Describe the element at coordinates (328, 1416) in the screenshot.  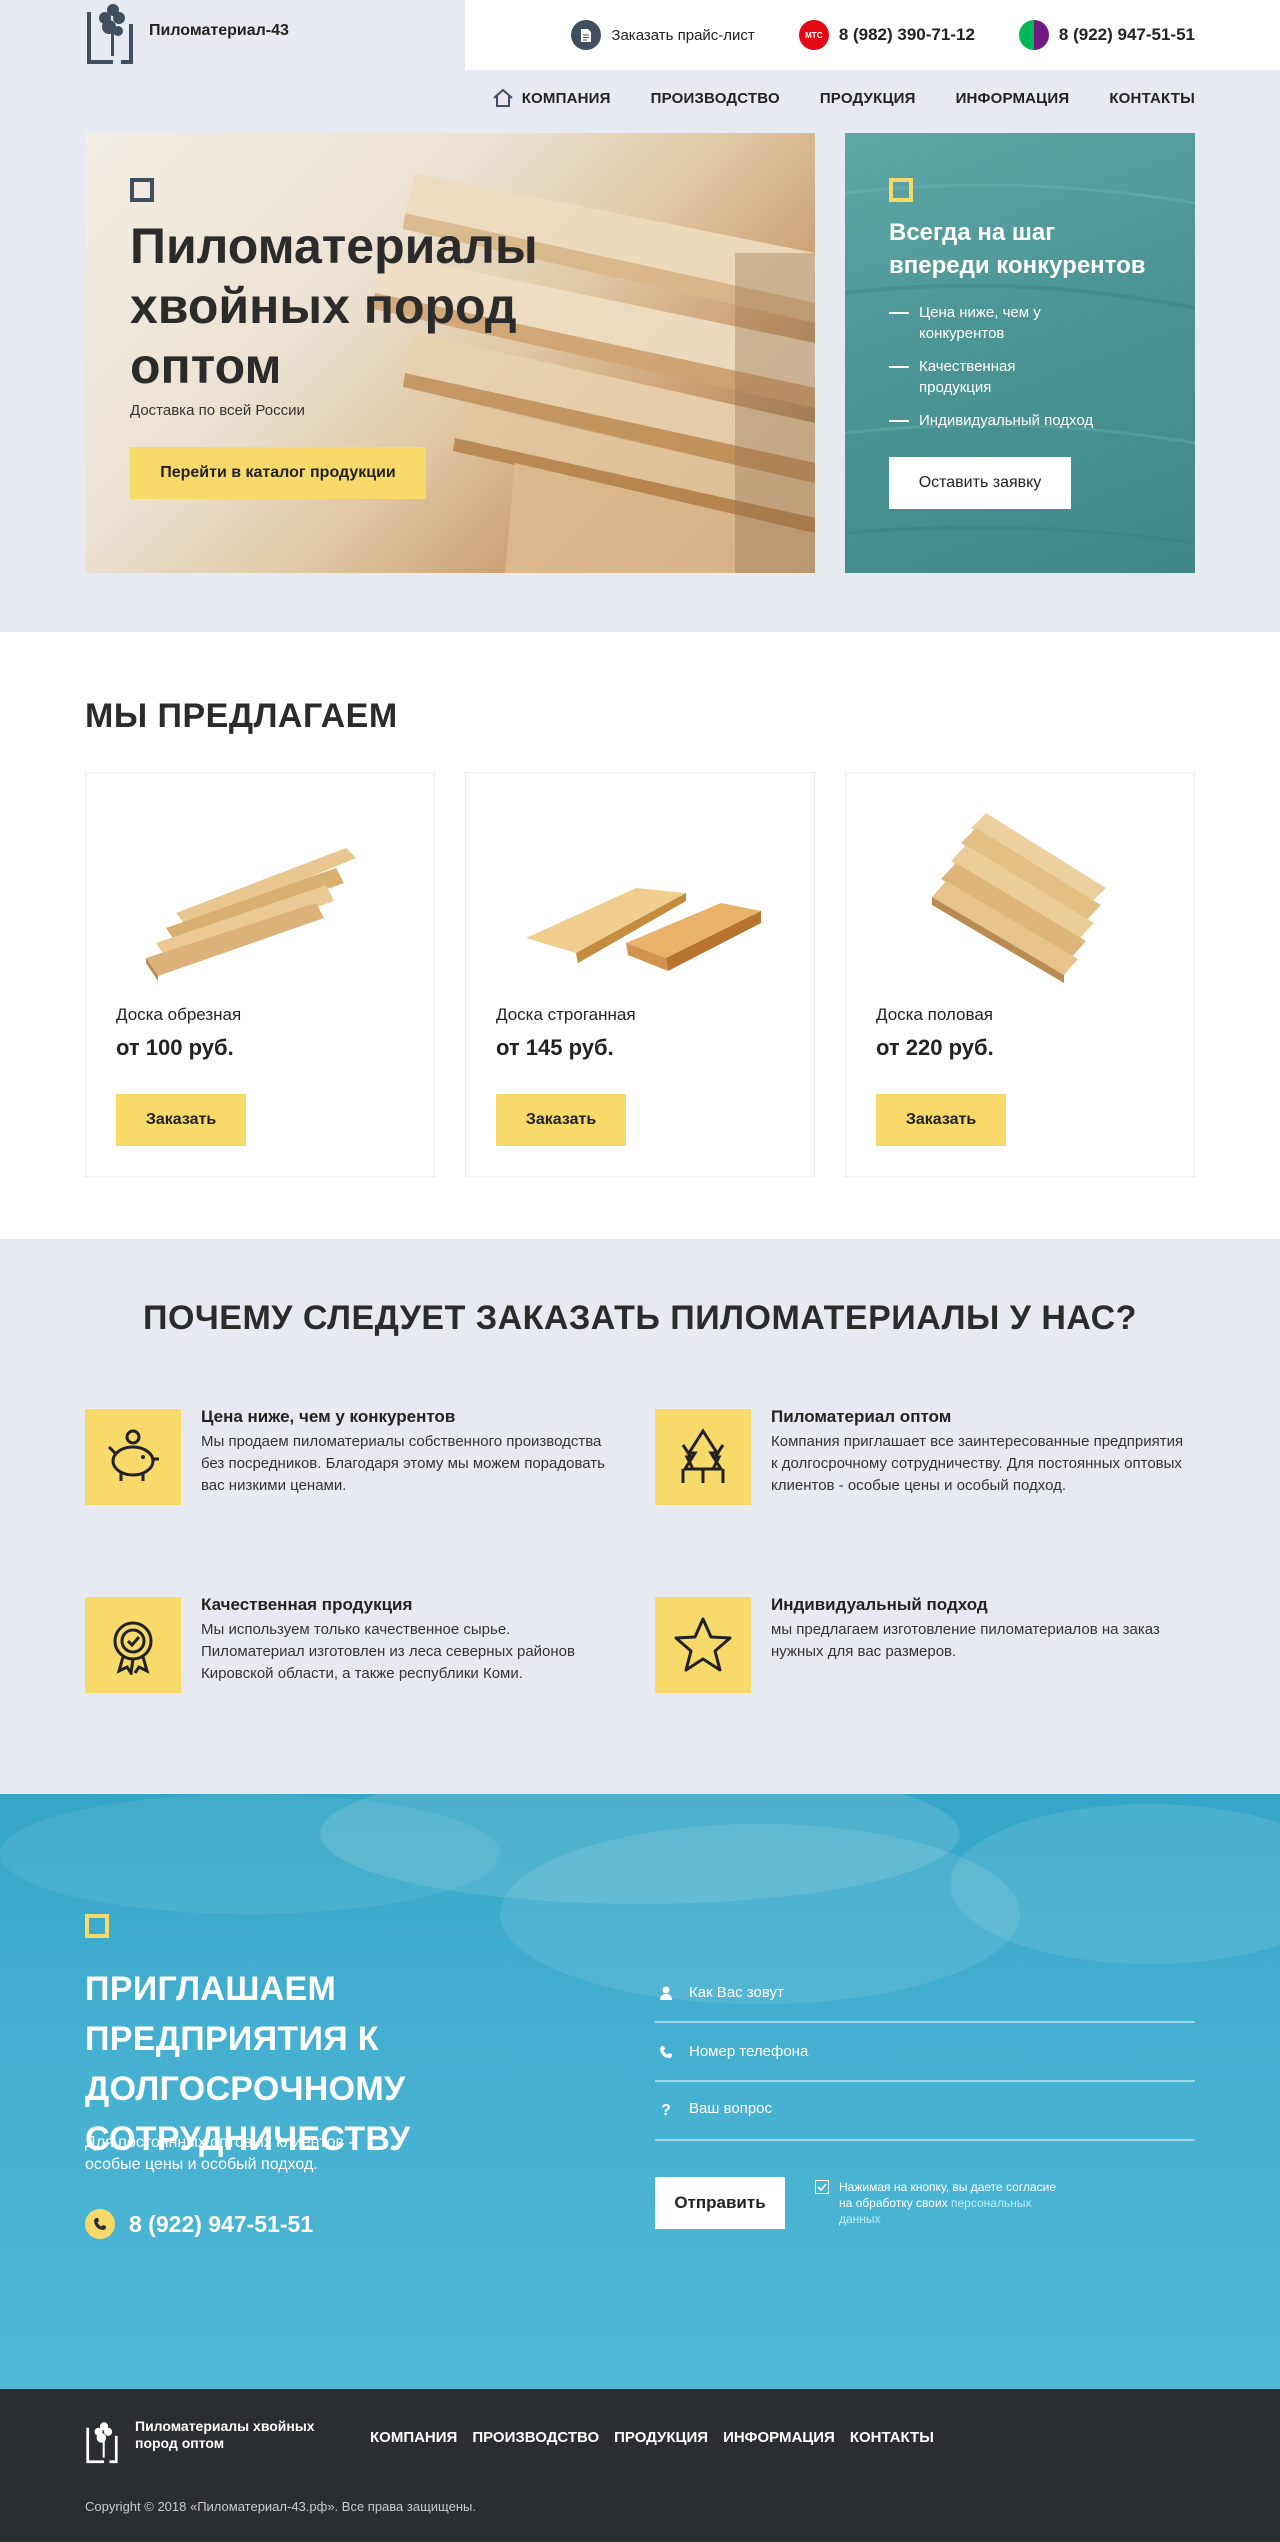
I see `feature-title: Цена ниже, чем у конкурентов` at that location.